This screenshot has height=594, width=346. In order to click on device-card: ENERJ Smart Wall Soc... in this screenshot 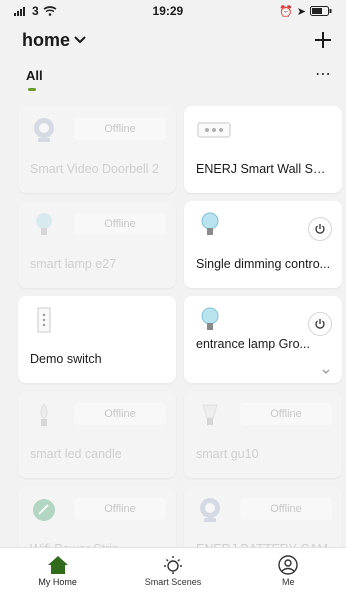, I will do `click(263, 149)`.